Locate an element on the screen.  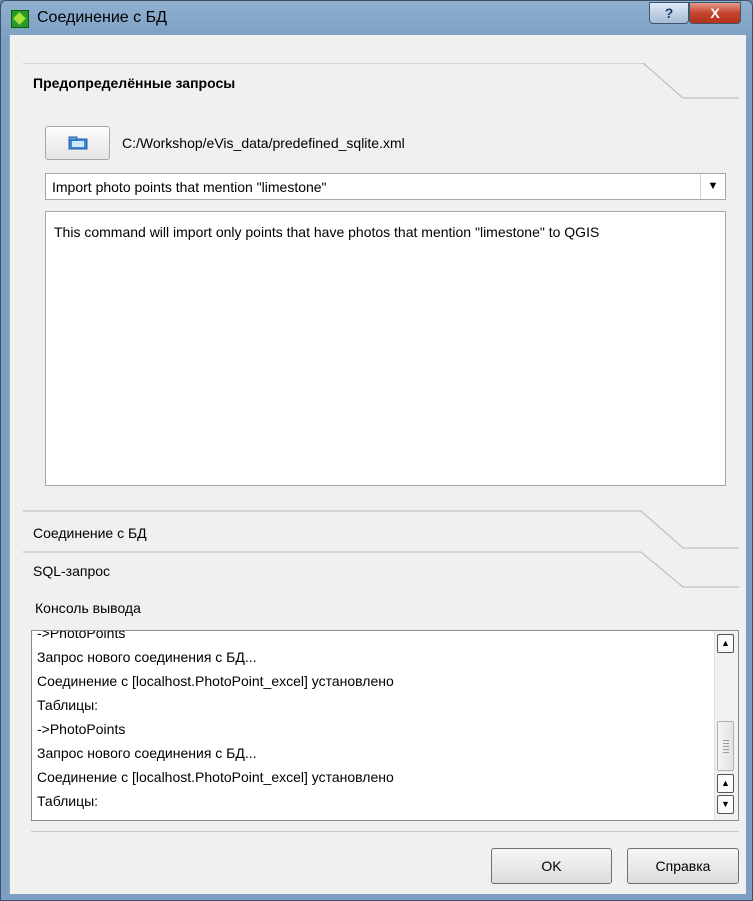
title-bar: Соединение с БД ? X is located at coordinates (376, 18).